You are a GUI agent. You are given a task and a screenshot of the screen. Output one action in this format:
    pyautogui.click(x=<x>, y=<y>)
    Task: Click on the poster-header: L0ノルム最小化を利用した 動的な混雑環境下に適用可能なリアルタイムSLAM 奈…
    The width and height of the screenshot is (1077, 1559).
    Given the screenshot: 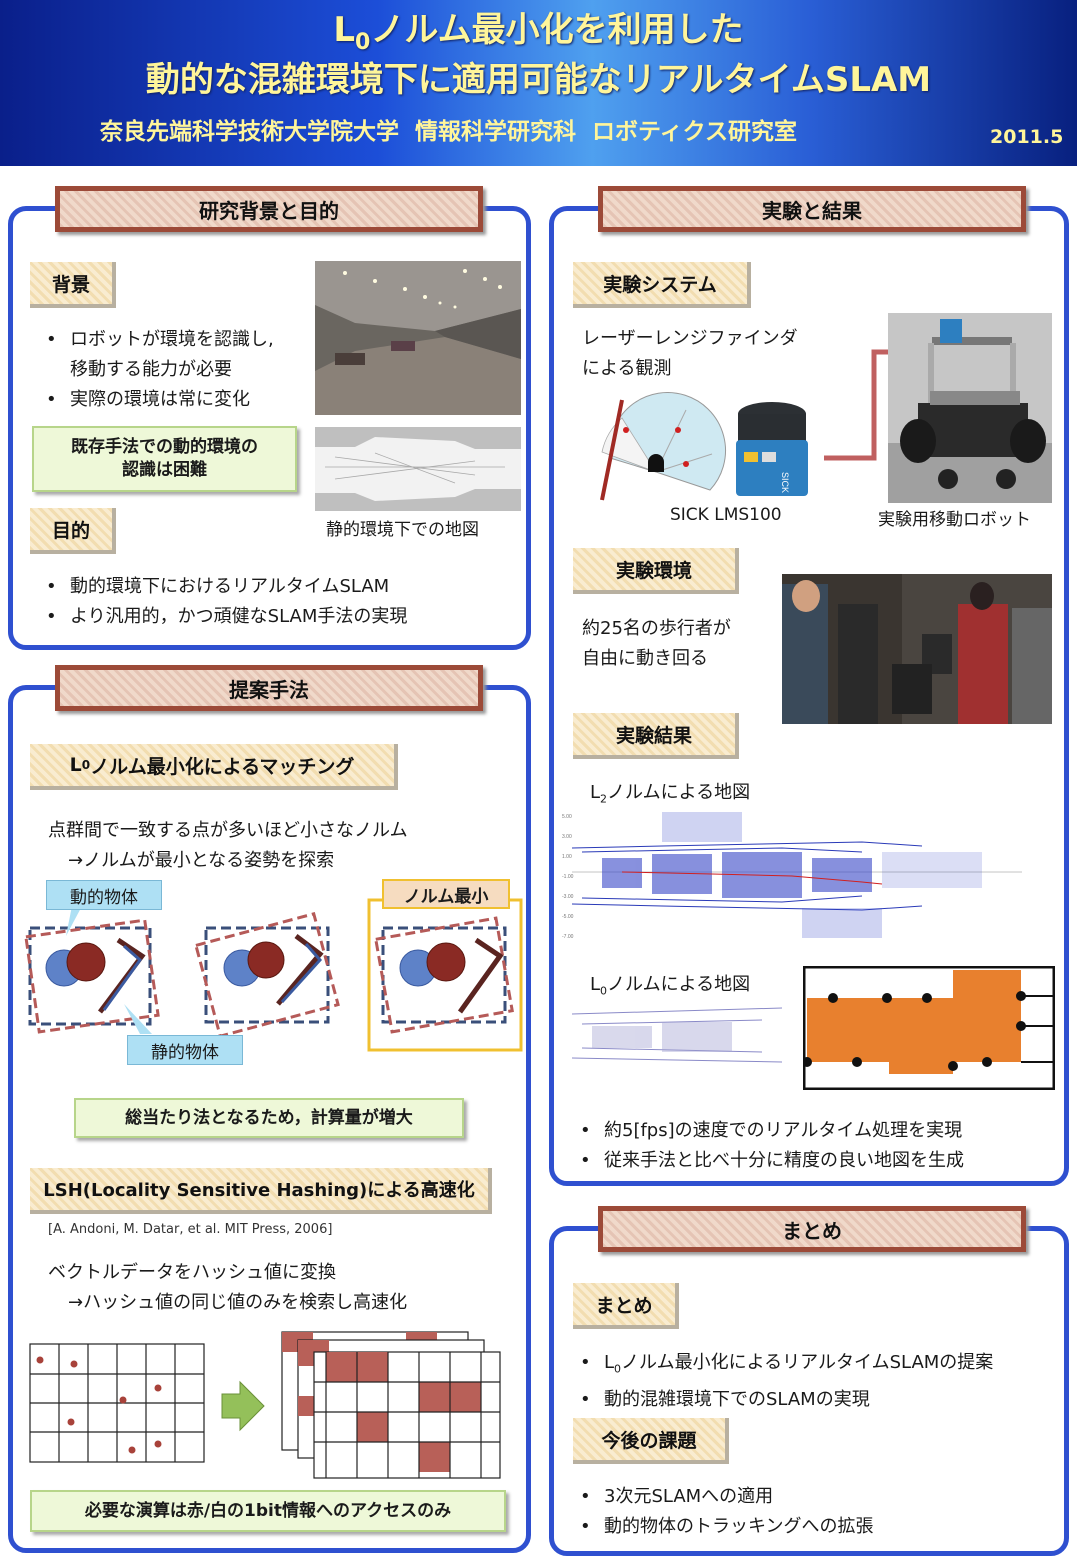 What is the action you would take?
    pyautogui.click(x=538, y=83)
    